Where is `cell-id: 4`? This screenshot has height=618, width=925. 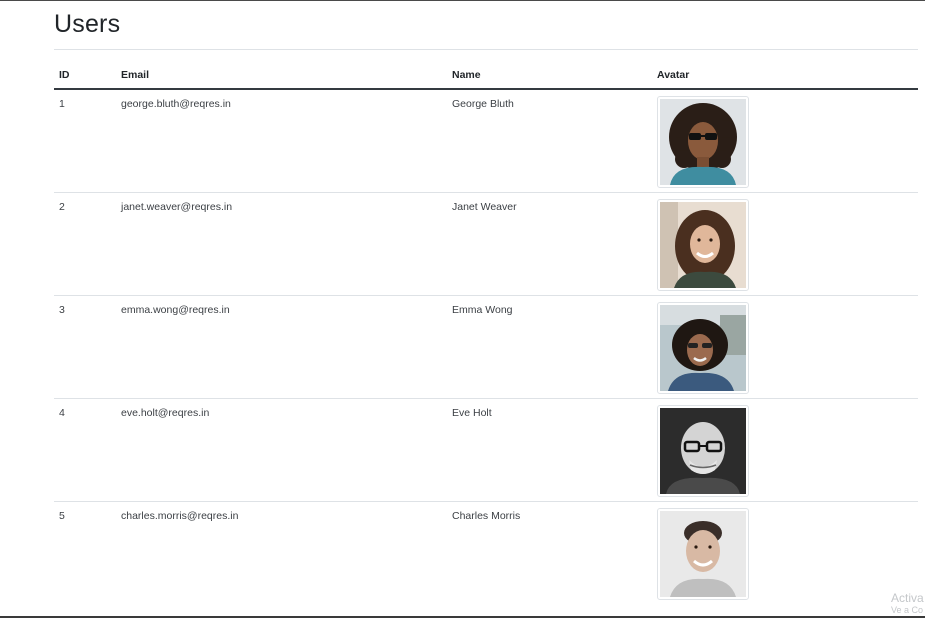
cell-id: 4 is located at coordinates (85, 449).